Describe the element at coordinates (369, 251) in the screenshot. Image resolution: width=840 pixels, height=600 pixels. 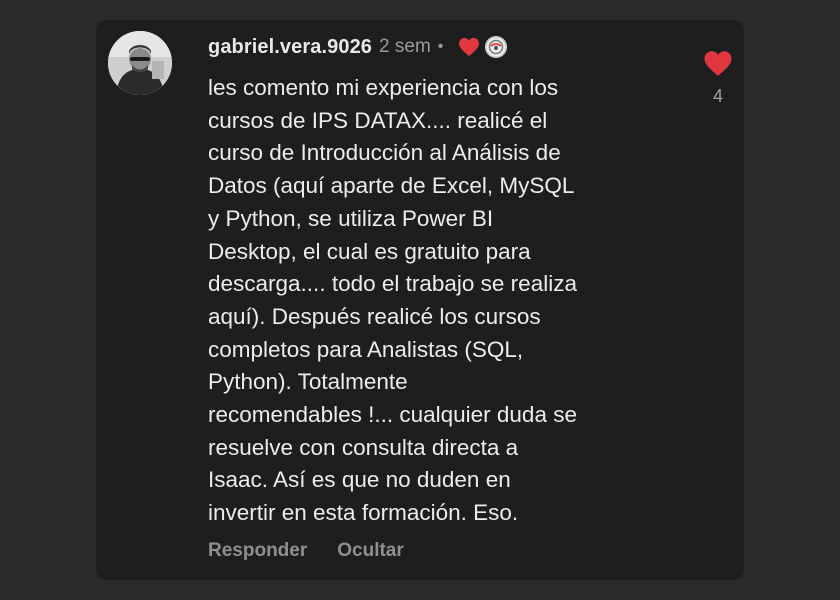
I see `comment-line: Desktop, el cual es gratuito para` at that location.